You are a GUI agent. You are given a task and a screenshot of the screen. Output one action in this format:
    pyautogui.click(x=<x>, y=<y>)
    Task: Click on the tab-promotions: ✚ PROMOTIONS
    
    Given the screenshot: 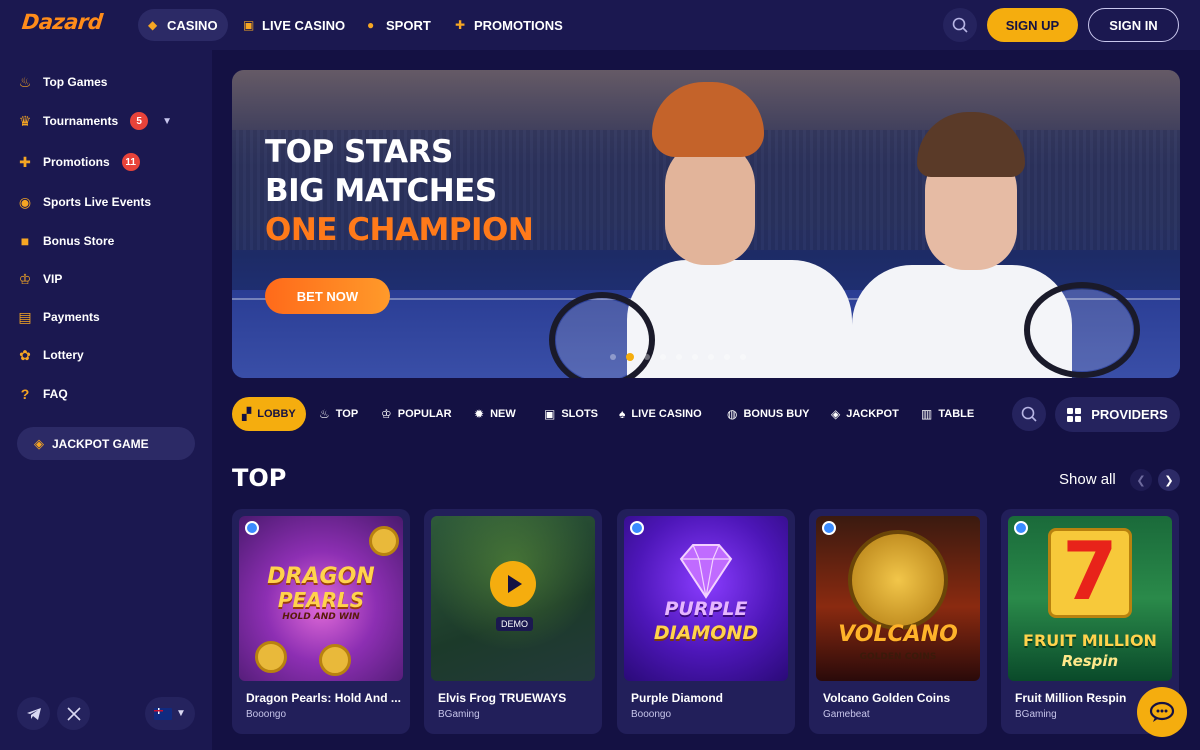 What is the action you would take?
    pyautogui.click(x=509, y=25)
    